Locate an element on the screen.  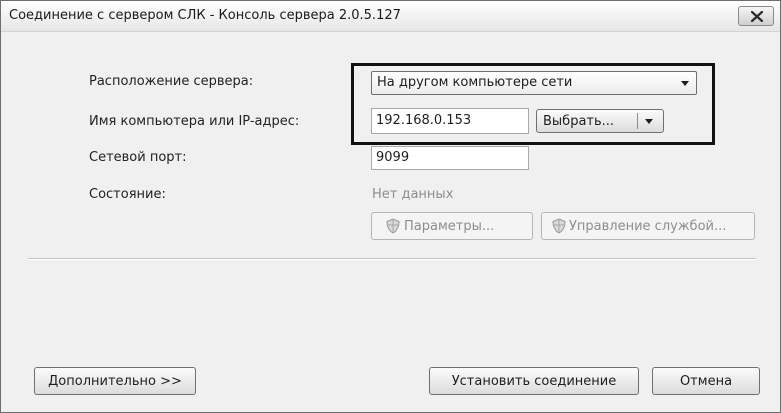
port-input-value: 9099 is located at coordinates (393, 157).